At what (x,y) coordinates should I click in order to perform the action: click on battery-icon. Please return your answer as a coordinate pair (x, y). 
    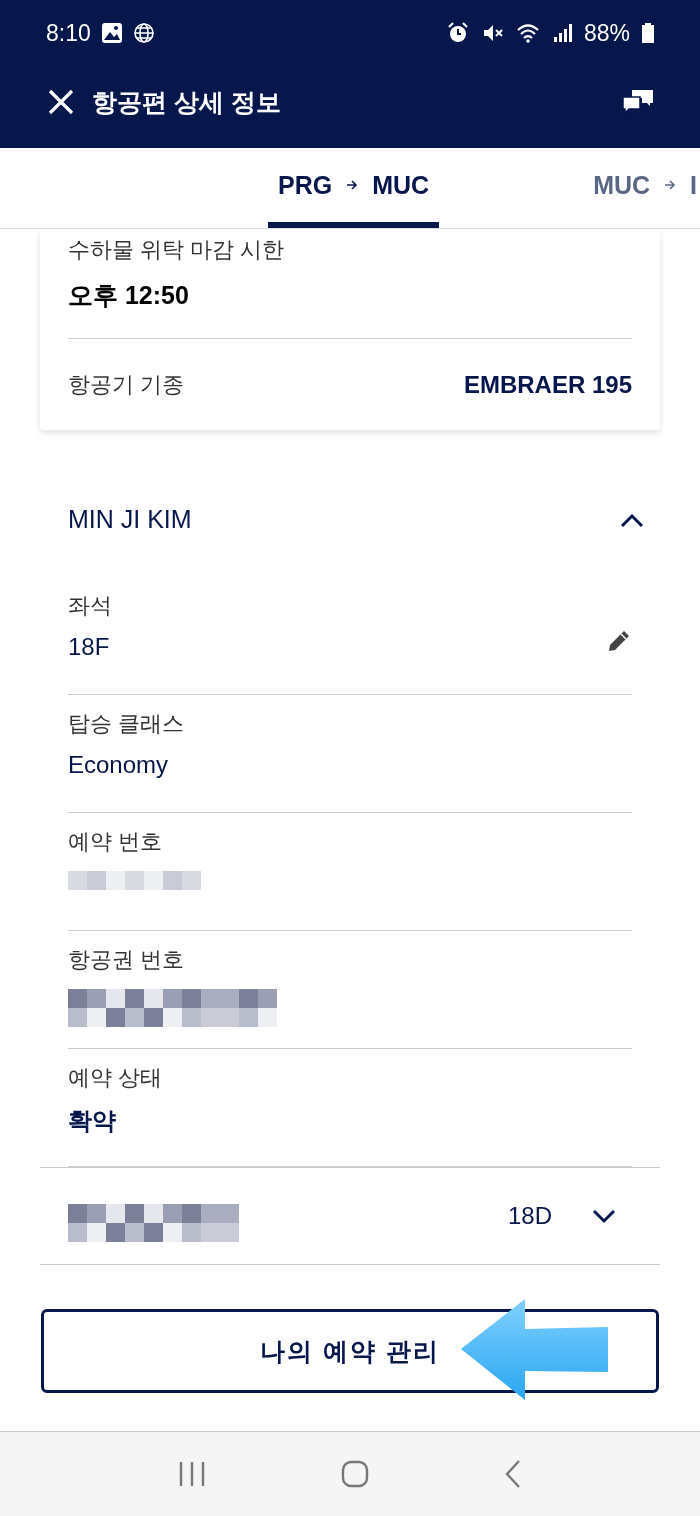
    Looking at the image, I should click on (648, 33).